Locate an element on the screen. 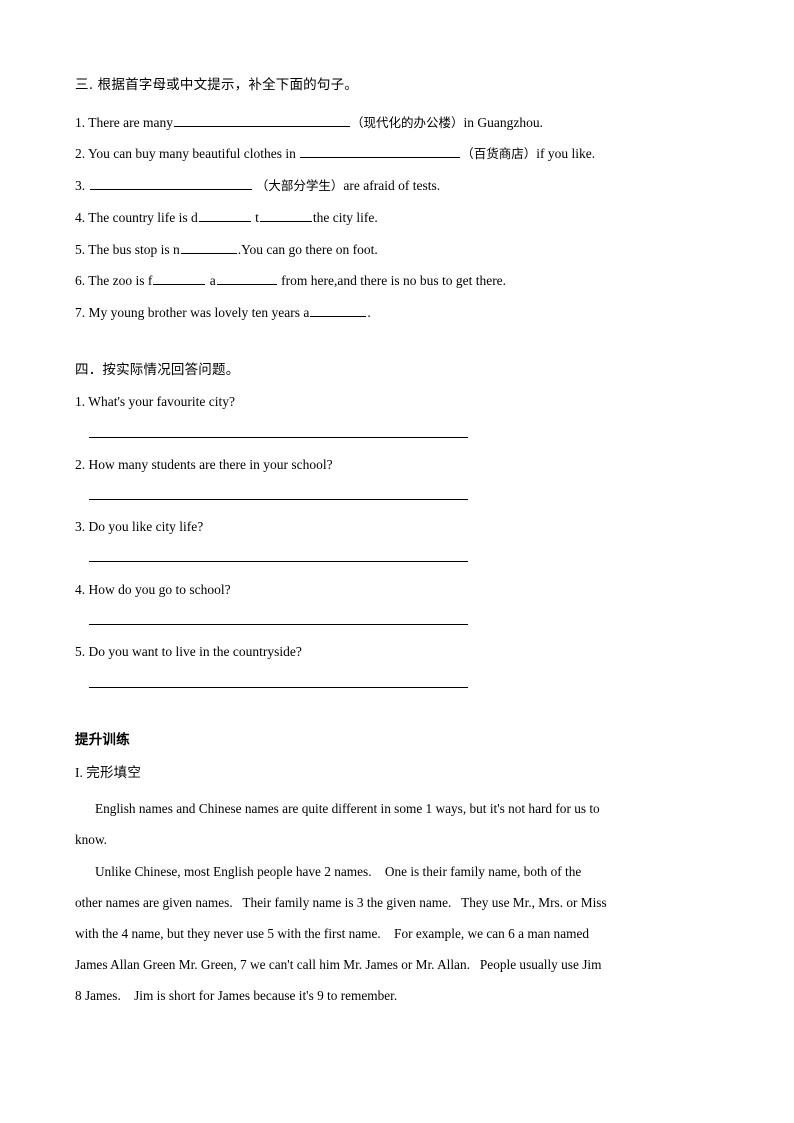 The image size is (794, 1123). section-three-item-1: 1. There are many （现代化的办公楼）in Guangzhou. is located at coordinates (399, 122).